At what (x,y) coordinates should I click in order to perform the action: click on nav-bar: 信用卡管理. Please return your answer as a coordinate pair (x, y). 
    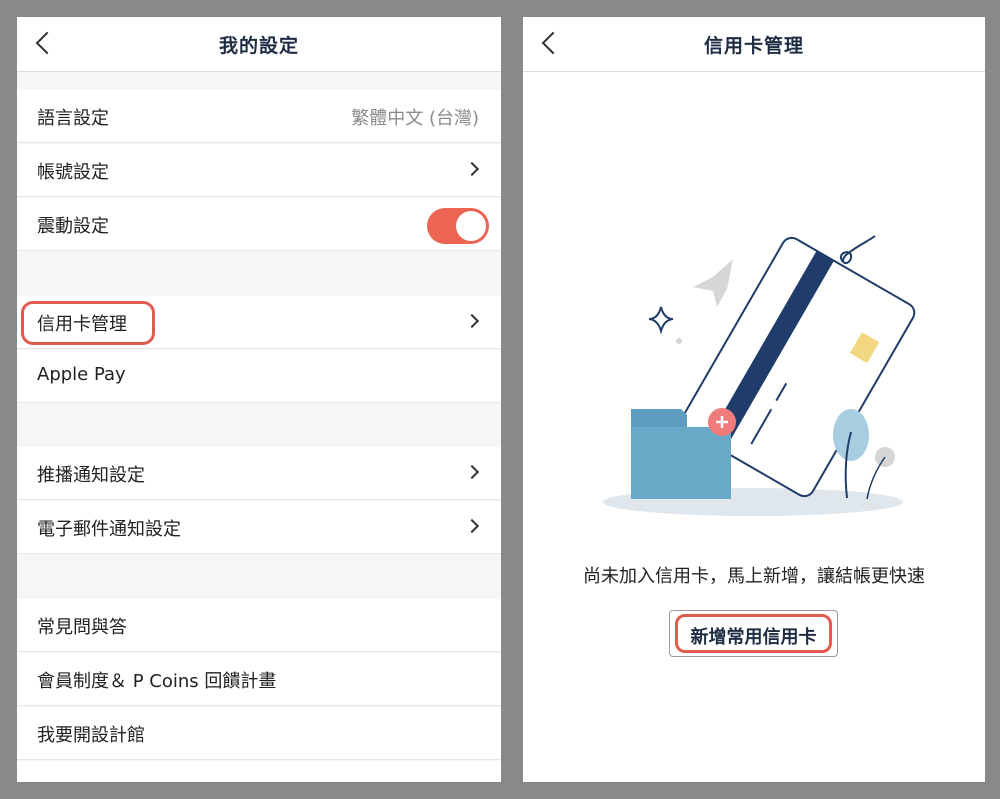
    Looking at the image, I should click on (754, 44).